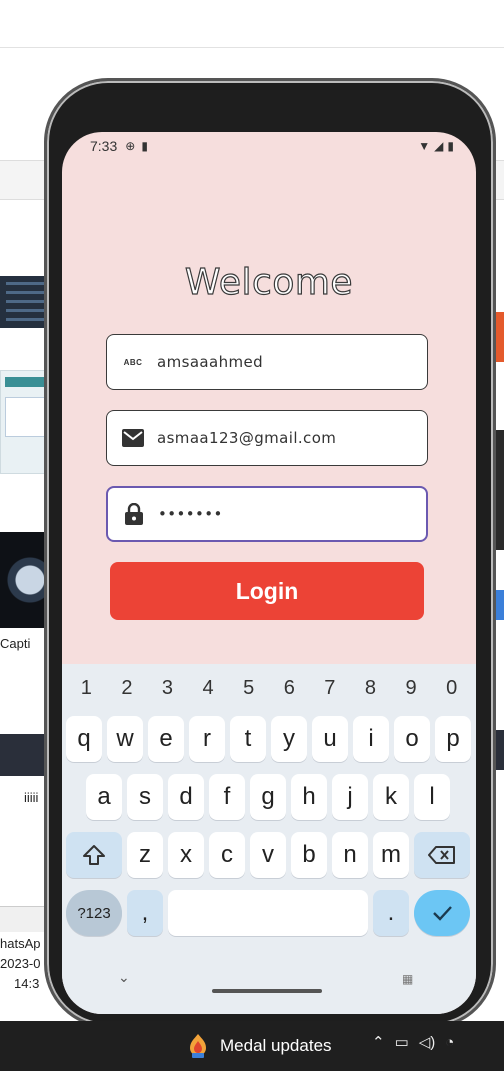 This screenshot has width=504, height=1071. I want to click on email-icon, so click(133, 438).